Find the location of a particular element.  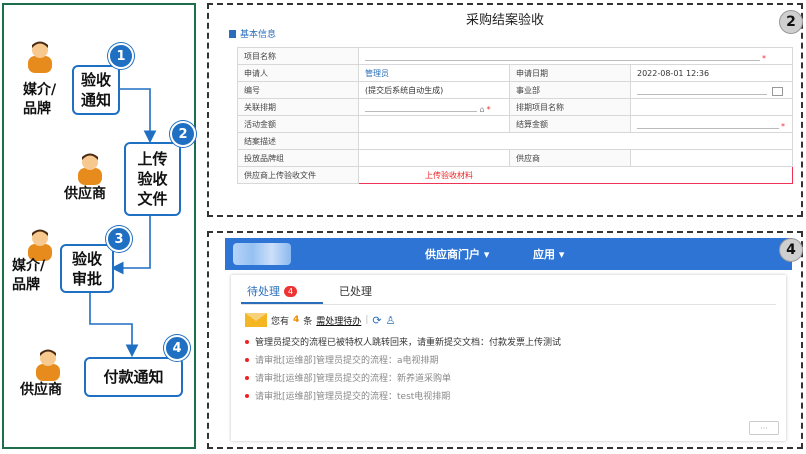

upload-link: 上传验收材料 is located at coordinates (449, 175).